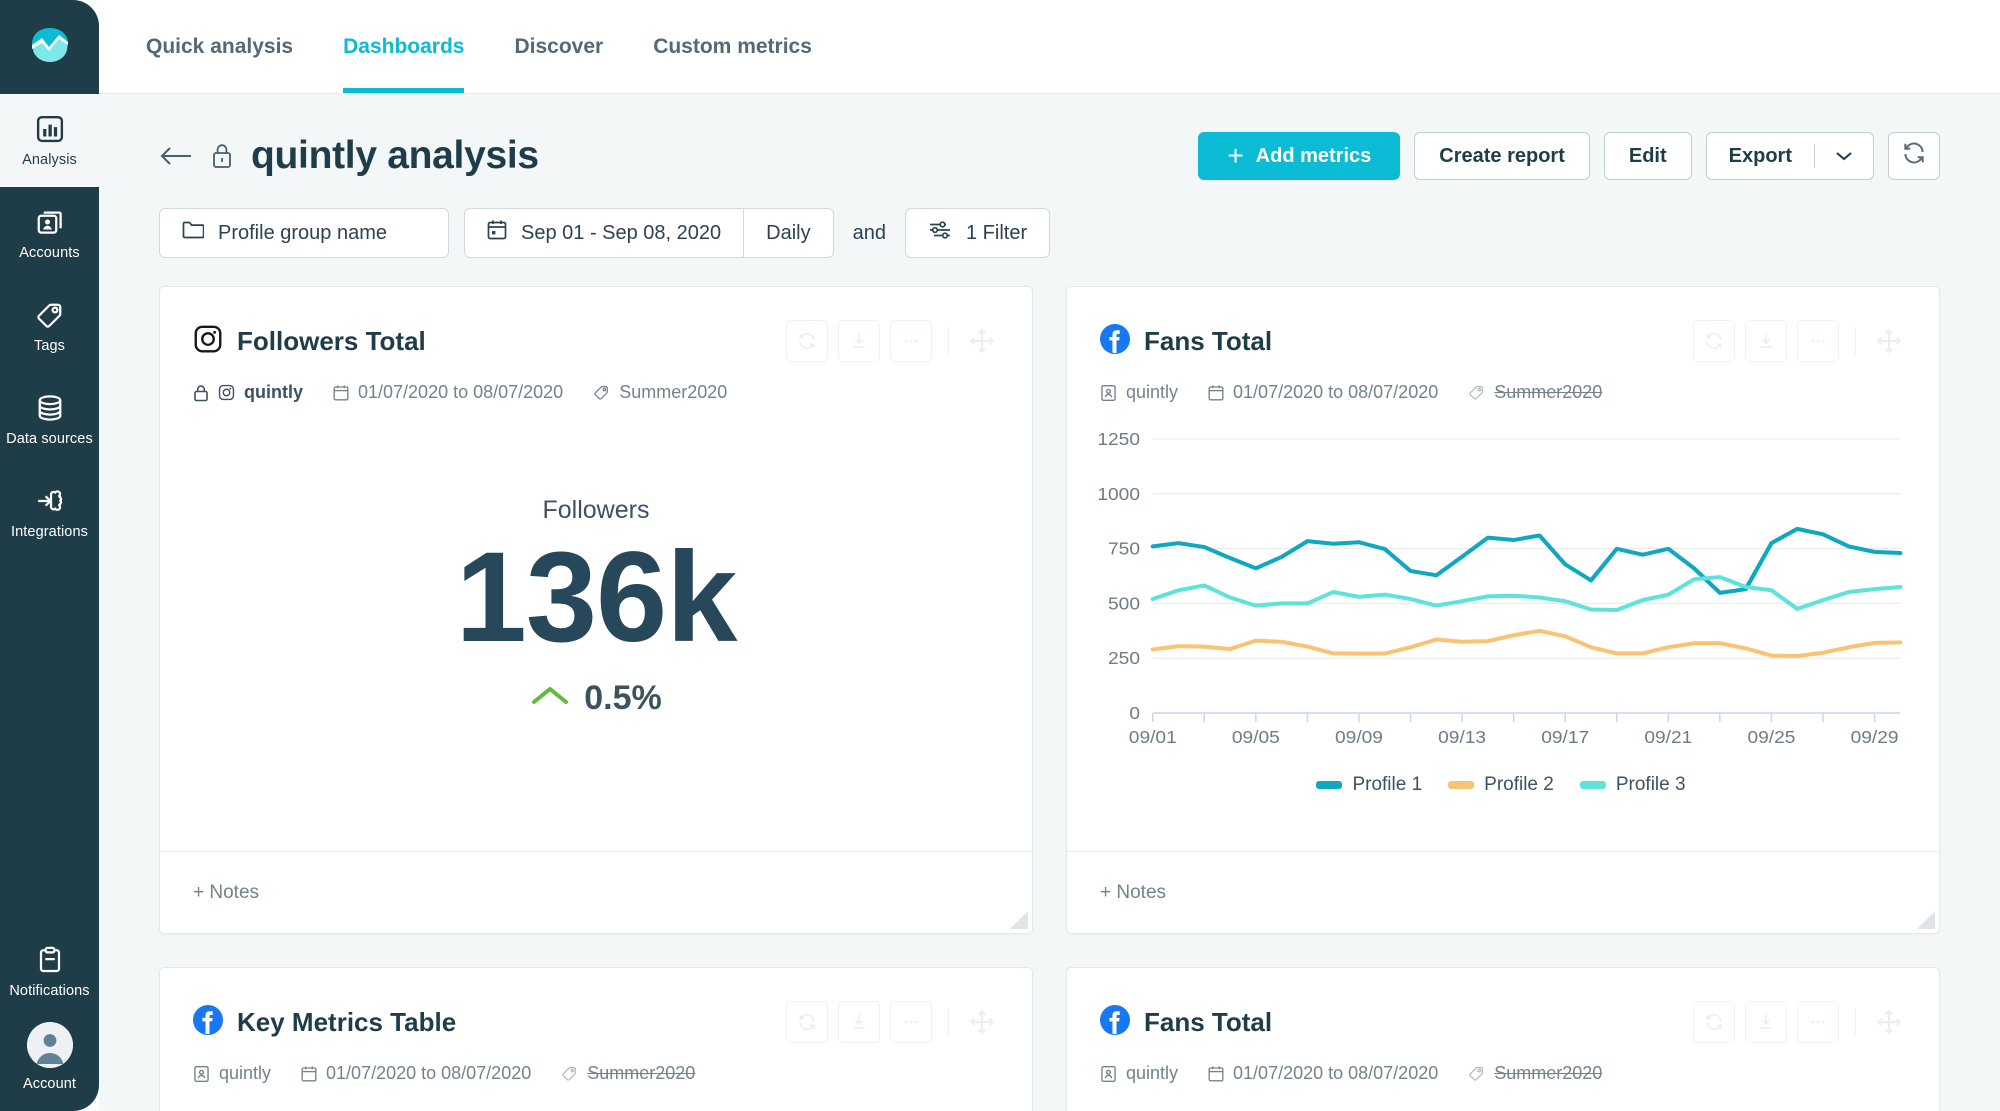 This screenshot has width=2000, height=1111. I want to click on tab-custom-metrics: Custom metrics, so click(732, 46).